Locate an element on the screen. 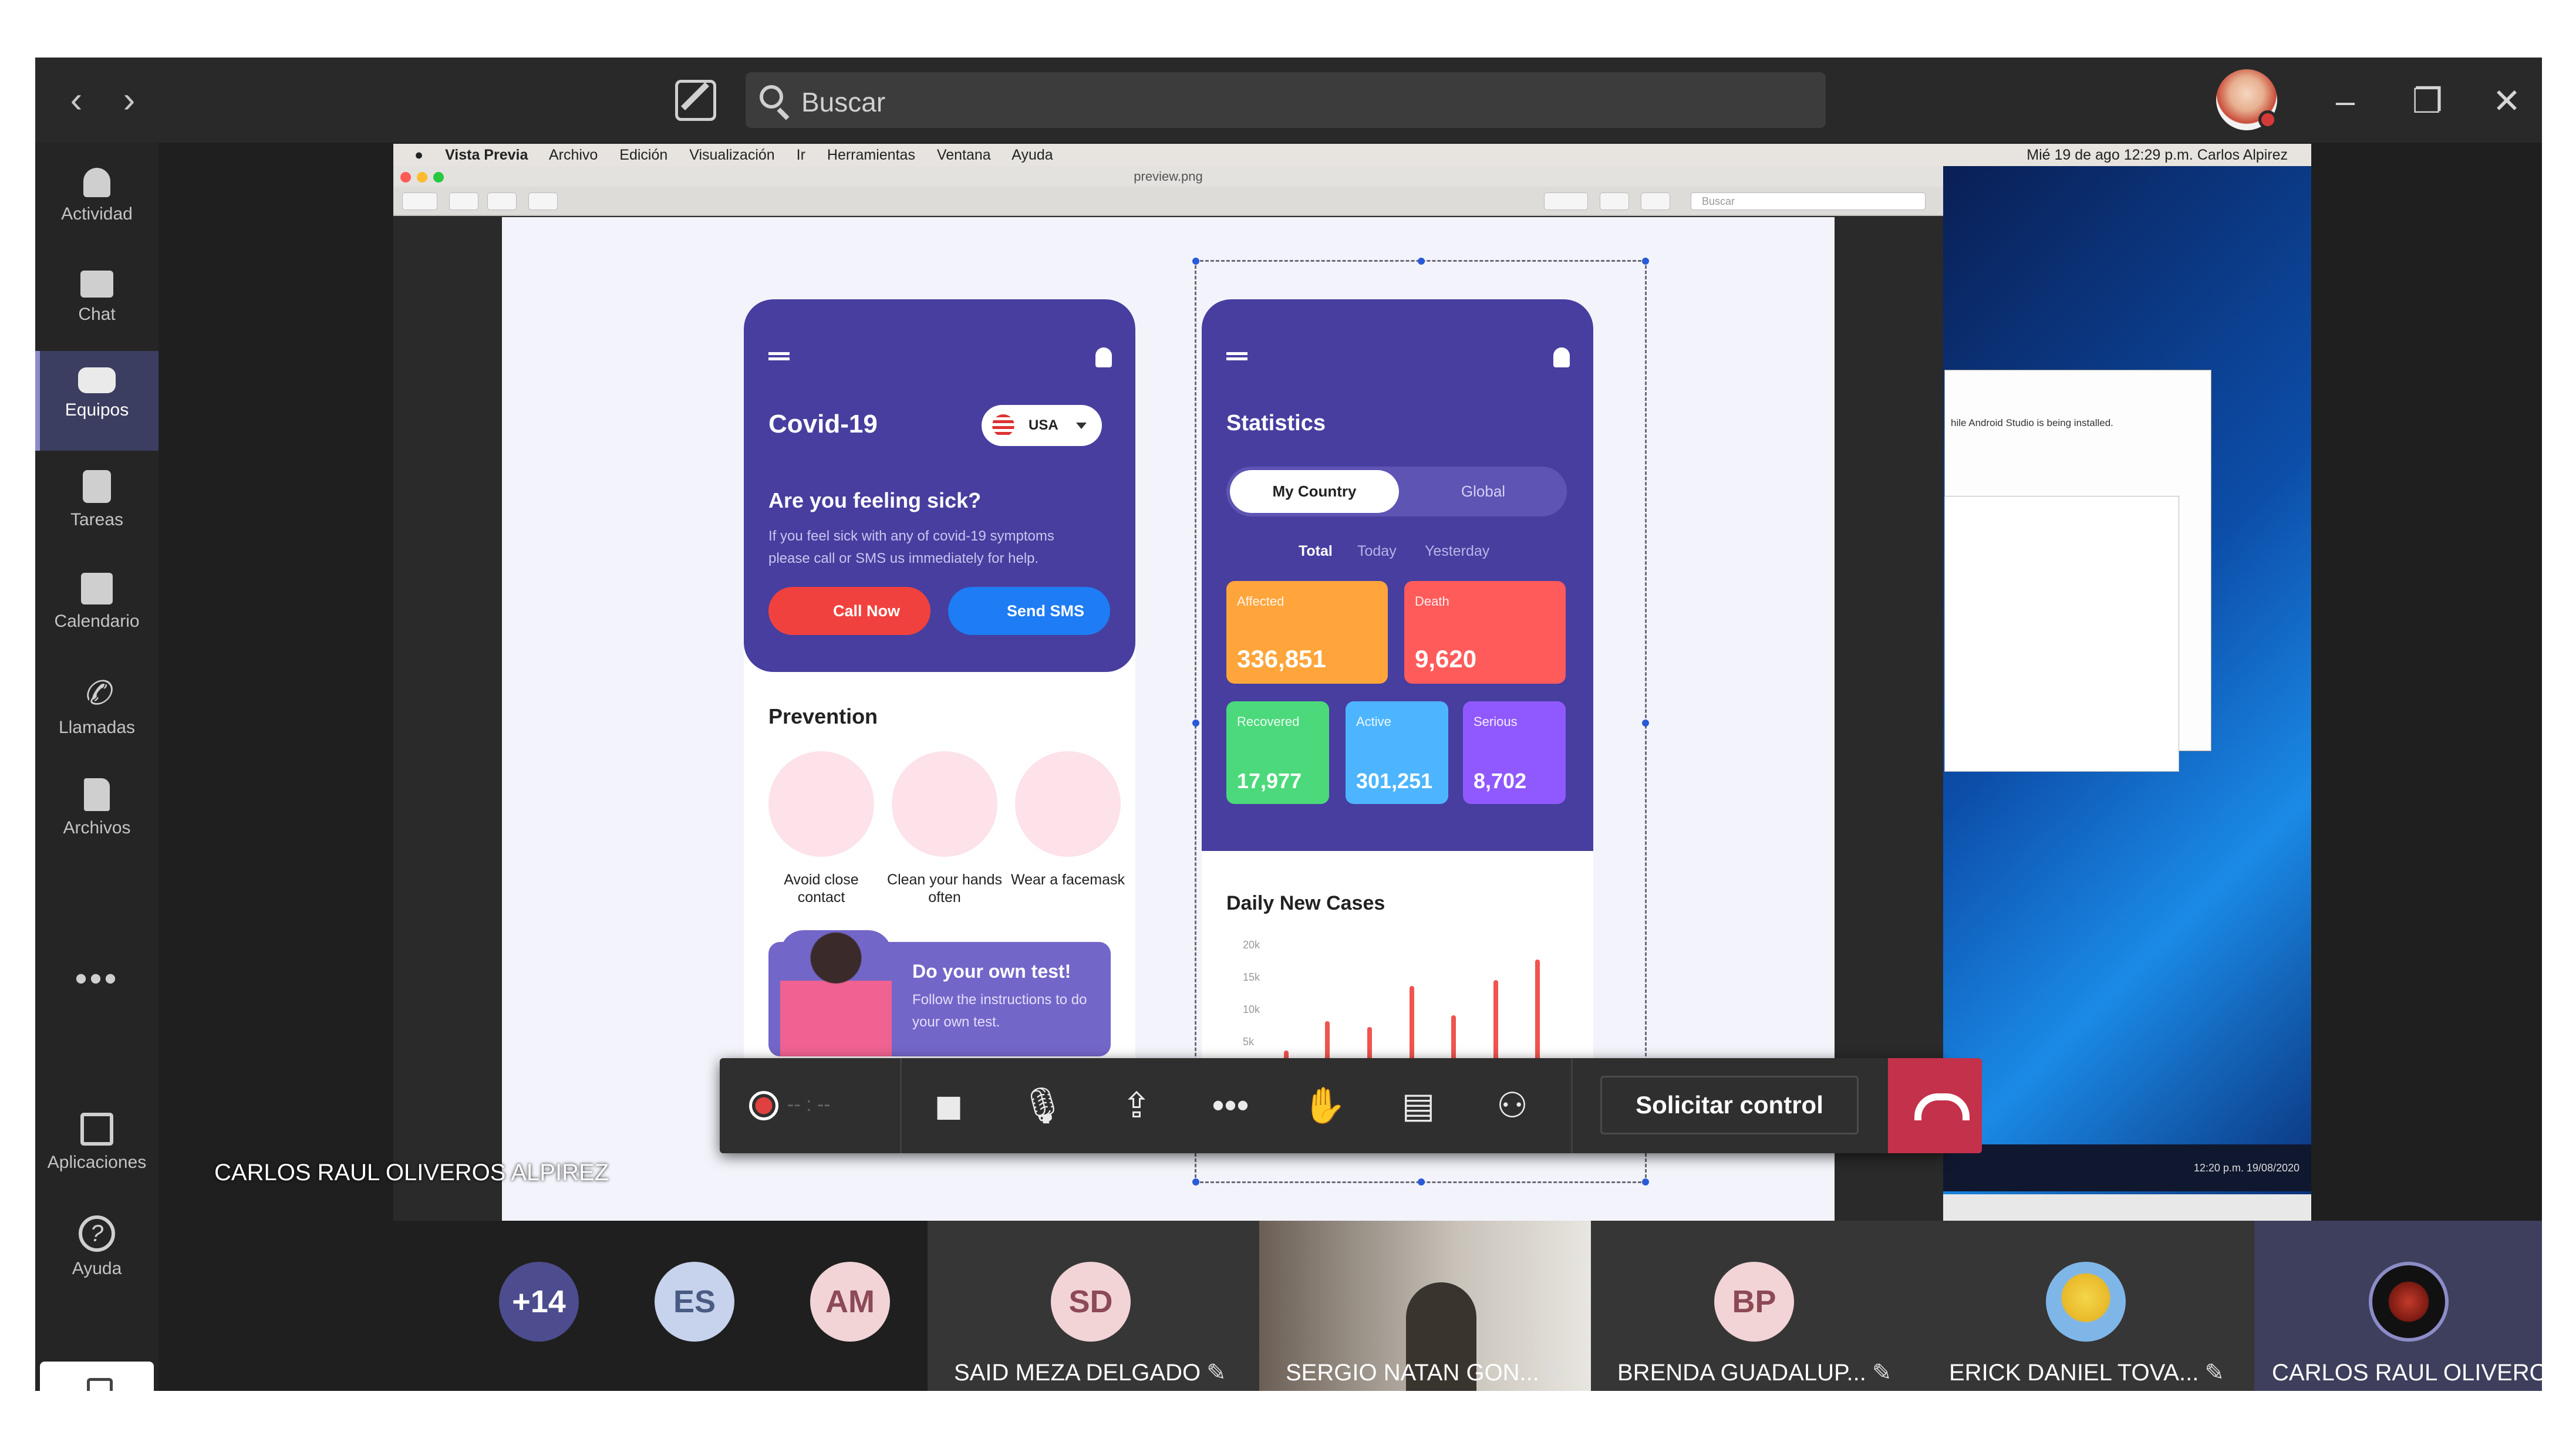 The image size is (2576, 1449). rail-item-tareas: Tareas is located at coordinates (97, 503).